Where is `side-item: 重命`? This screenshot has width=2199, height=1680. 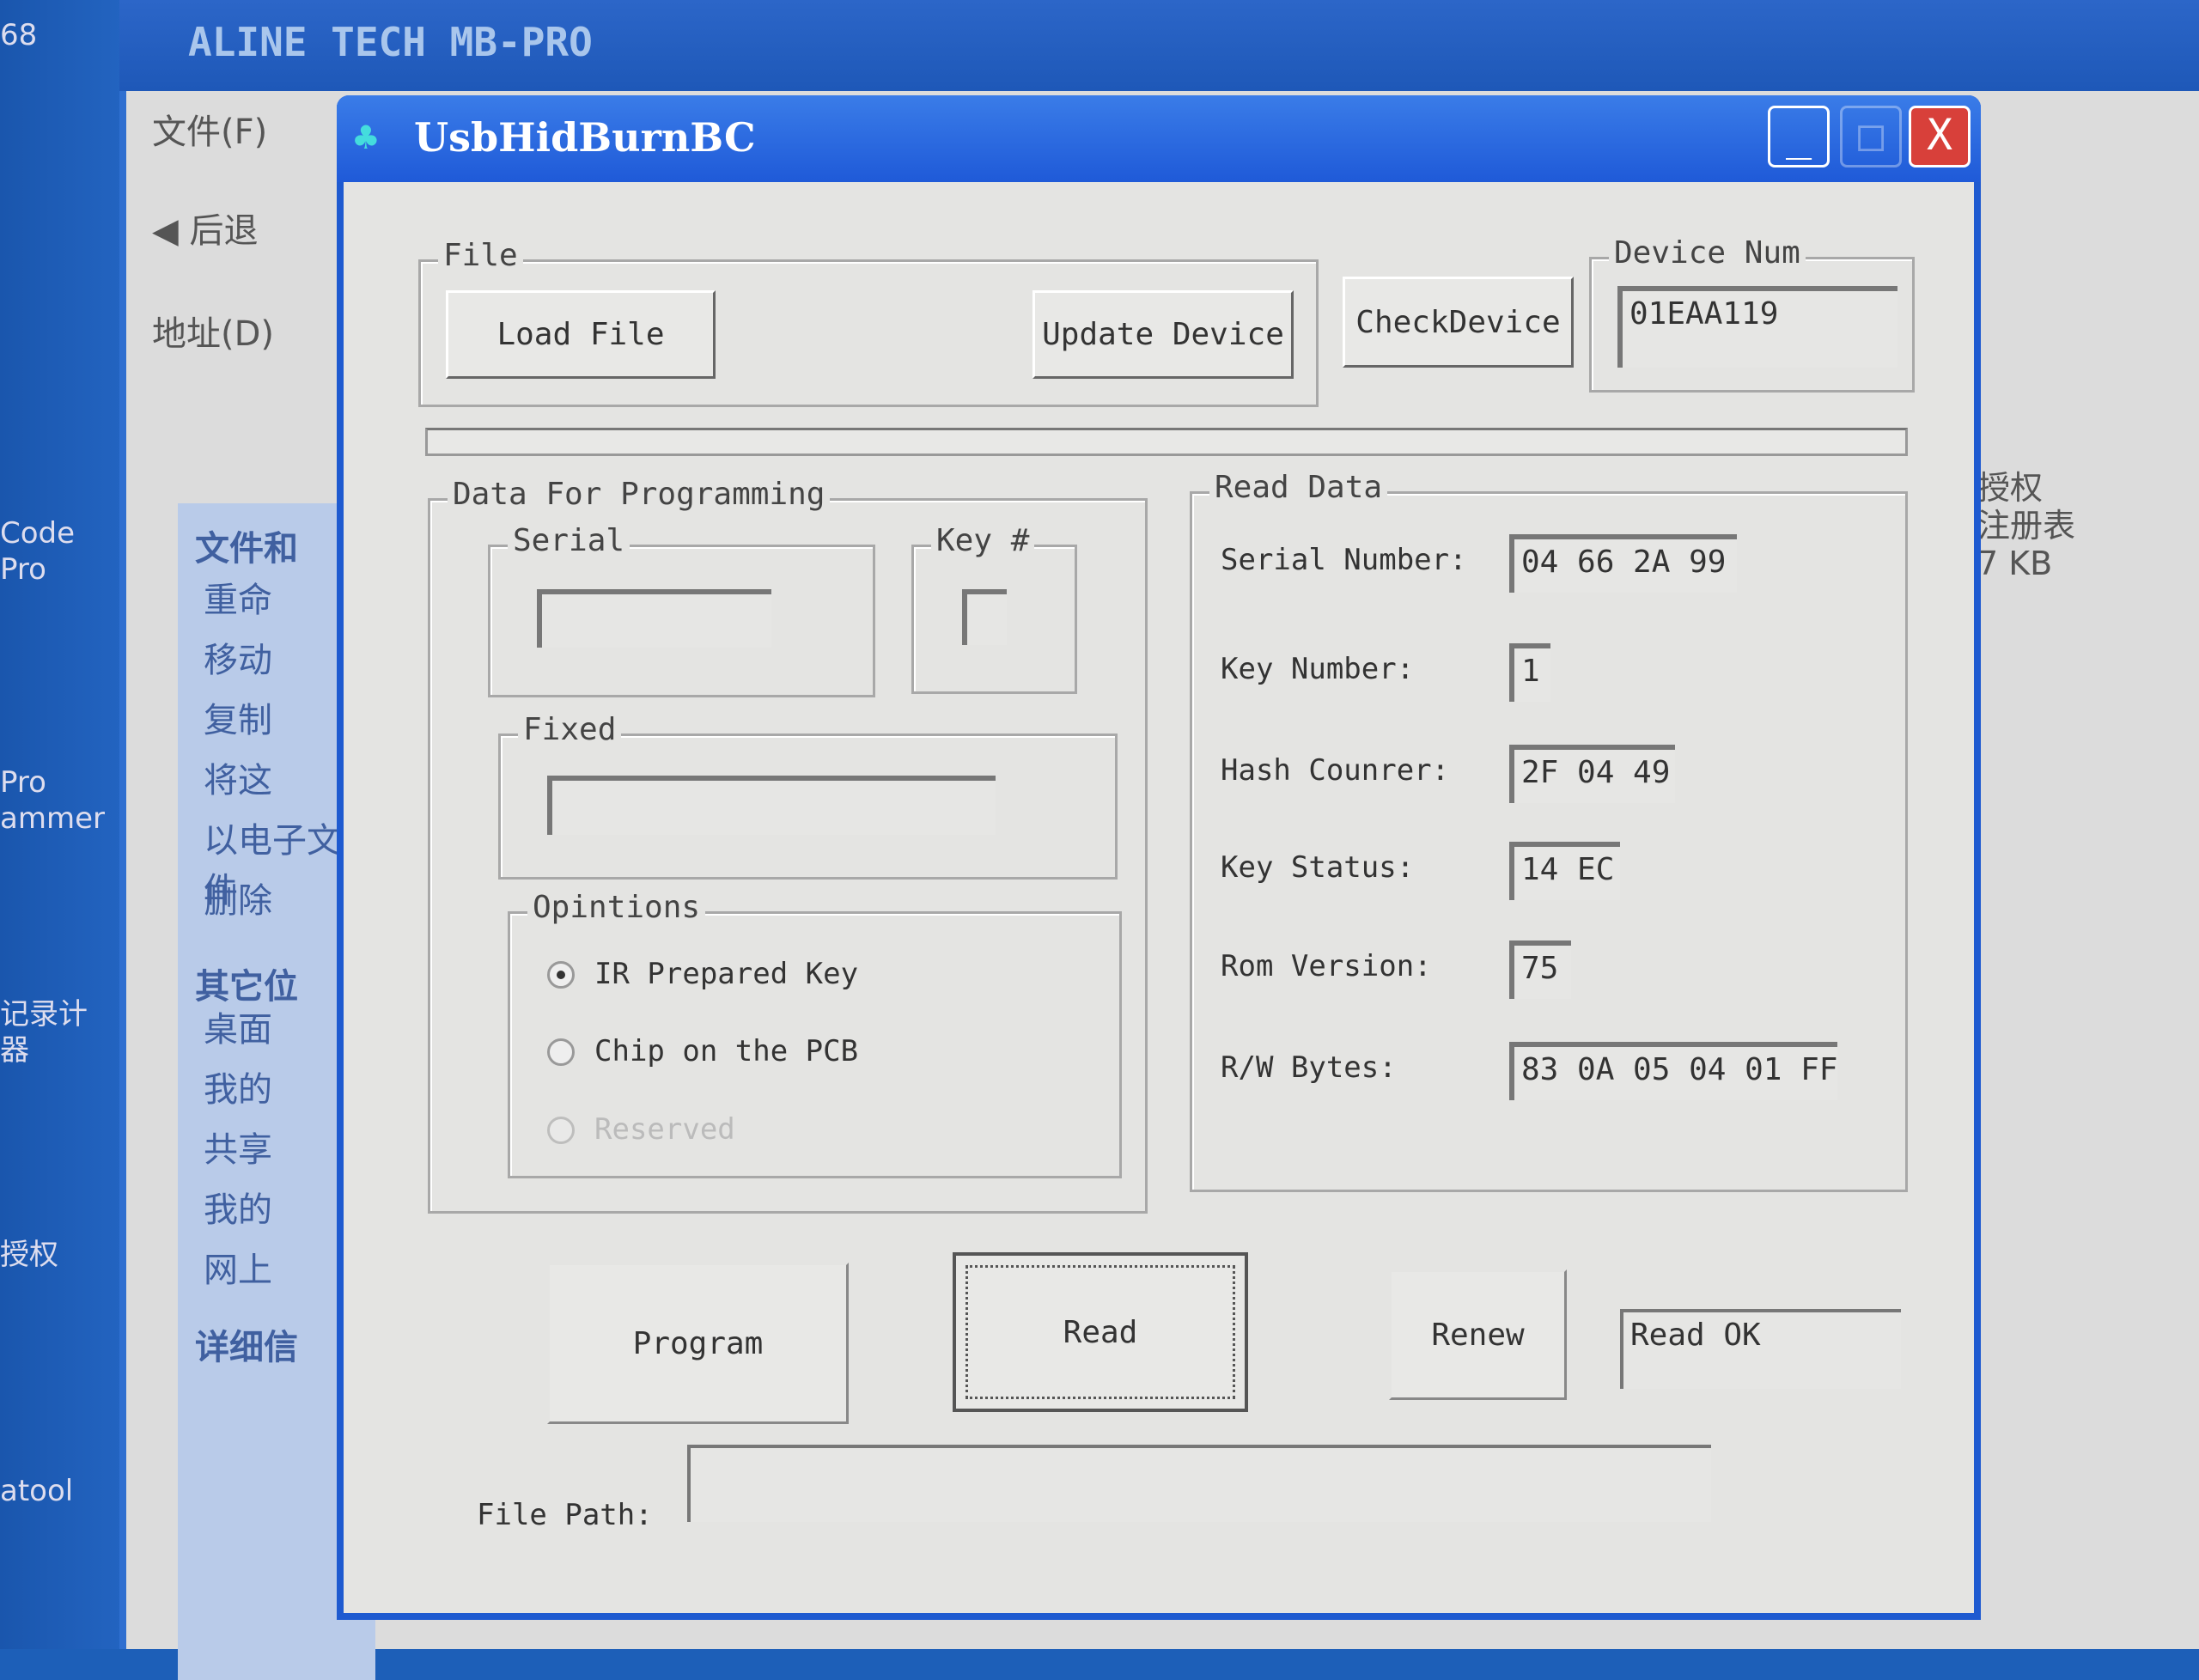
side-item: 重命 is located at coordinates (277, 602).